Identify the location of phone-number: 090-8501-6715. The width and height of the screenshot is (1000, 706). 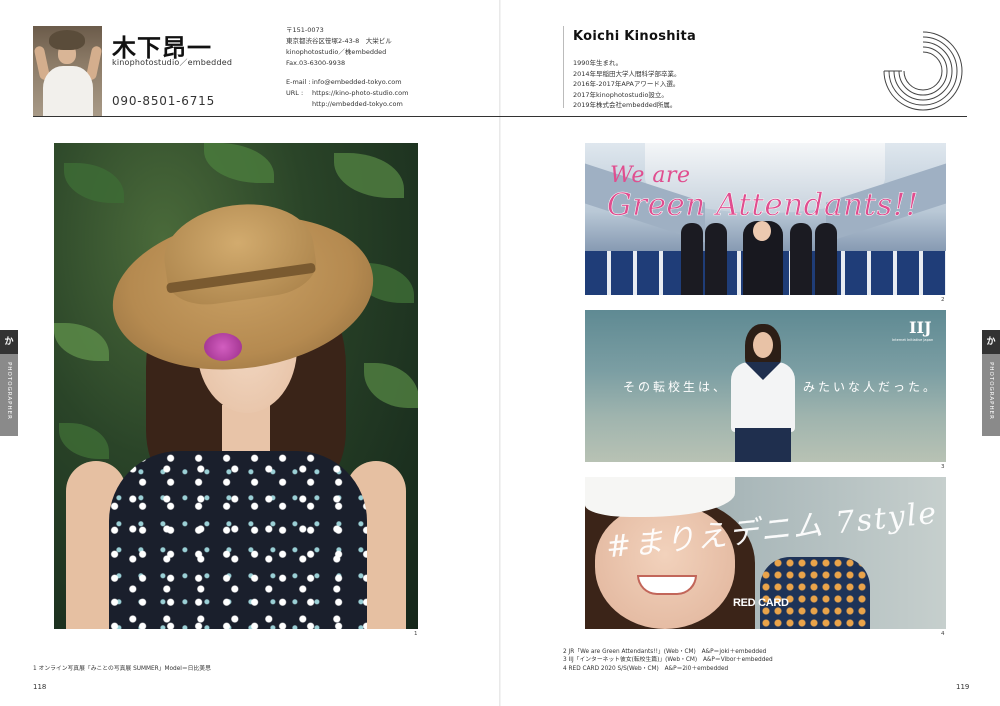
(164, 101).